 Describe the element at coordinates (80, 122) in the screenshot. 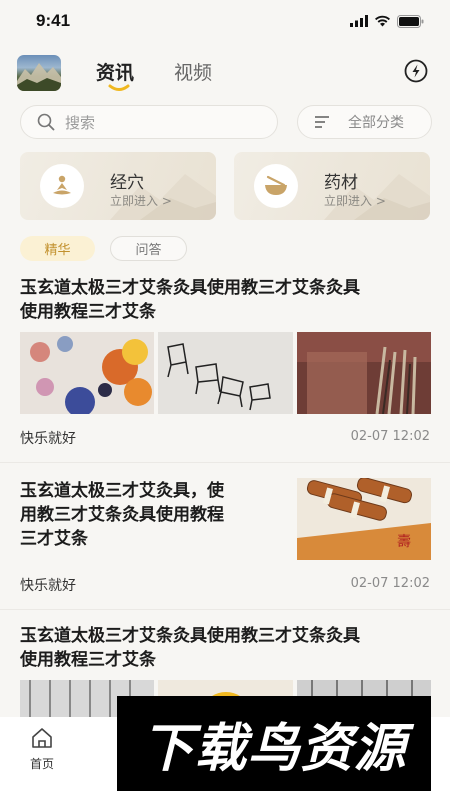

I see `search-placeholder: 搜索` at that location.